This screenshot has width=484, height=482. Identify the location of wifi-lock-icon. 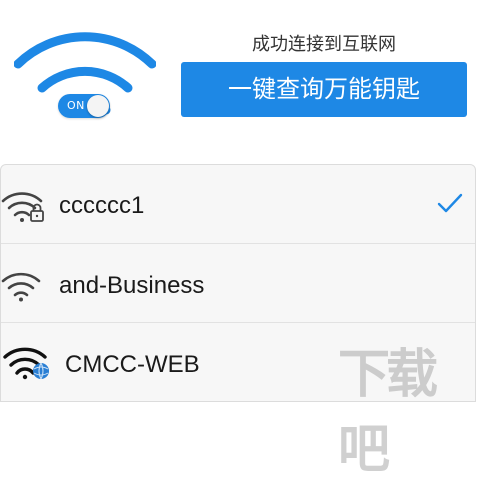
(22, 207).